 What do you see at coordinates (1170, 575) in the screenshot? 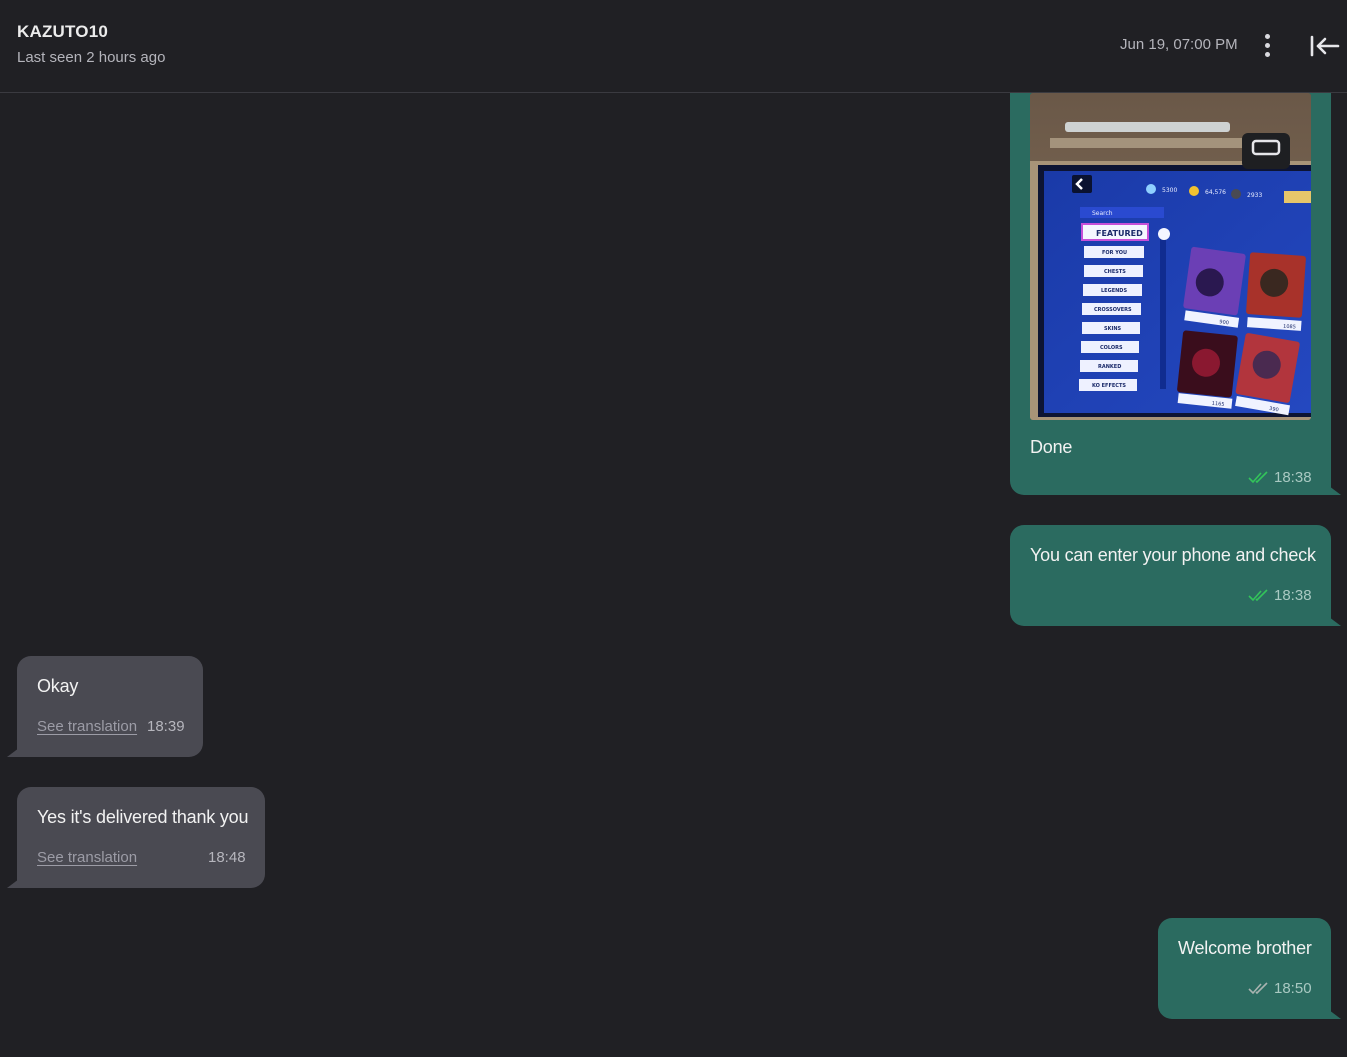
I see `message-outgoing: You can enter your phone and check 18:38` at bounding box center [1170, 575].